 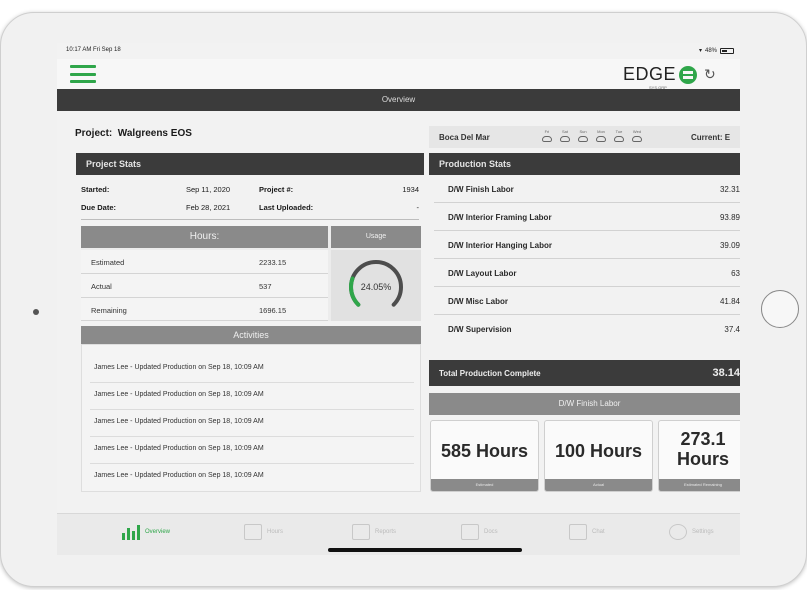 I want to click on project-number-value: 1934, so click(x=410, y=189).